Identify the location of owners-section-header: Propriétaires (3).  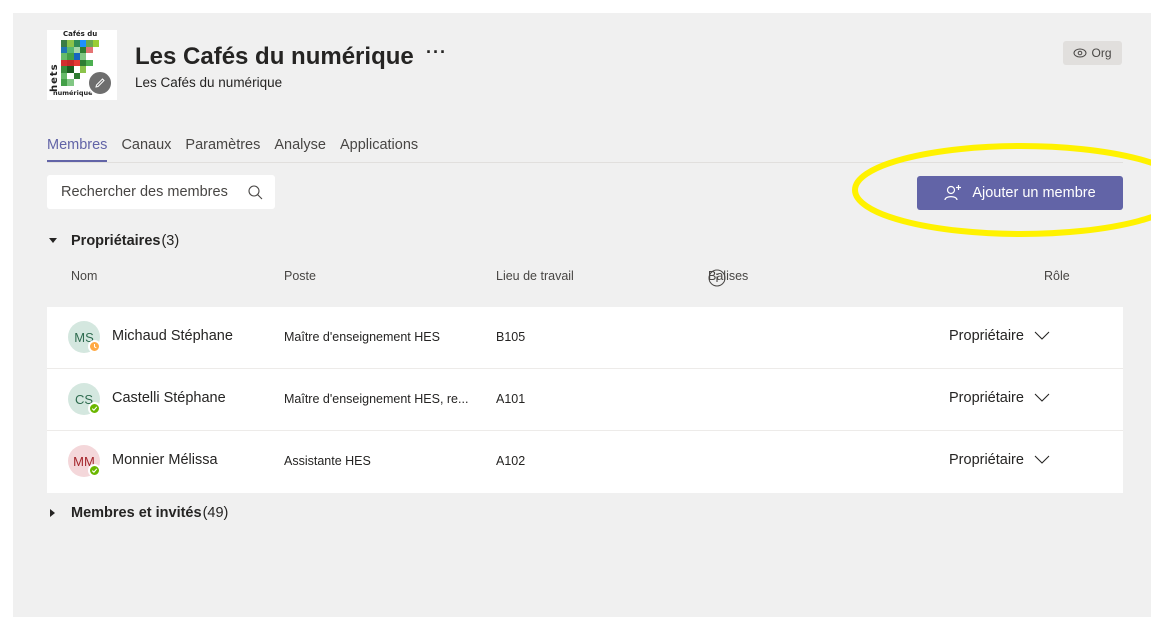
(113, 241).